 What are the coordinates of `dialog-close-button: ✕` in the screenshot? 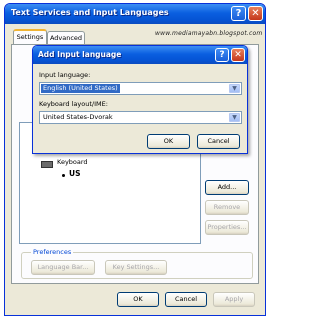 It's located at (238, 55).